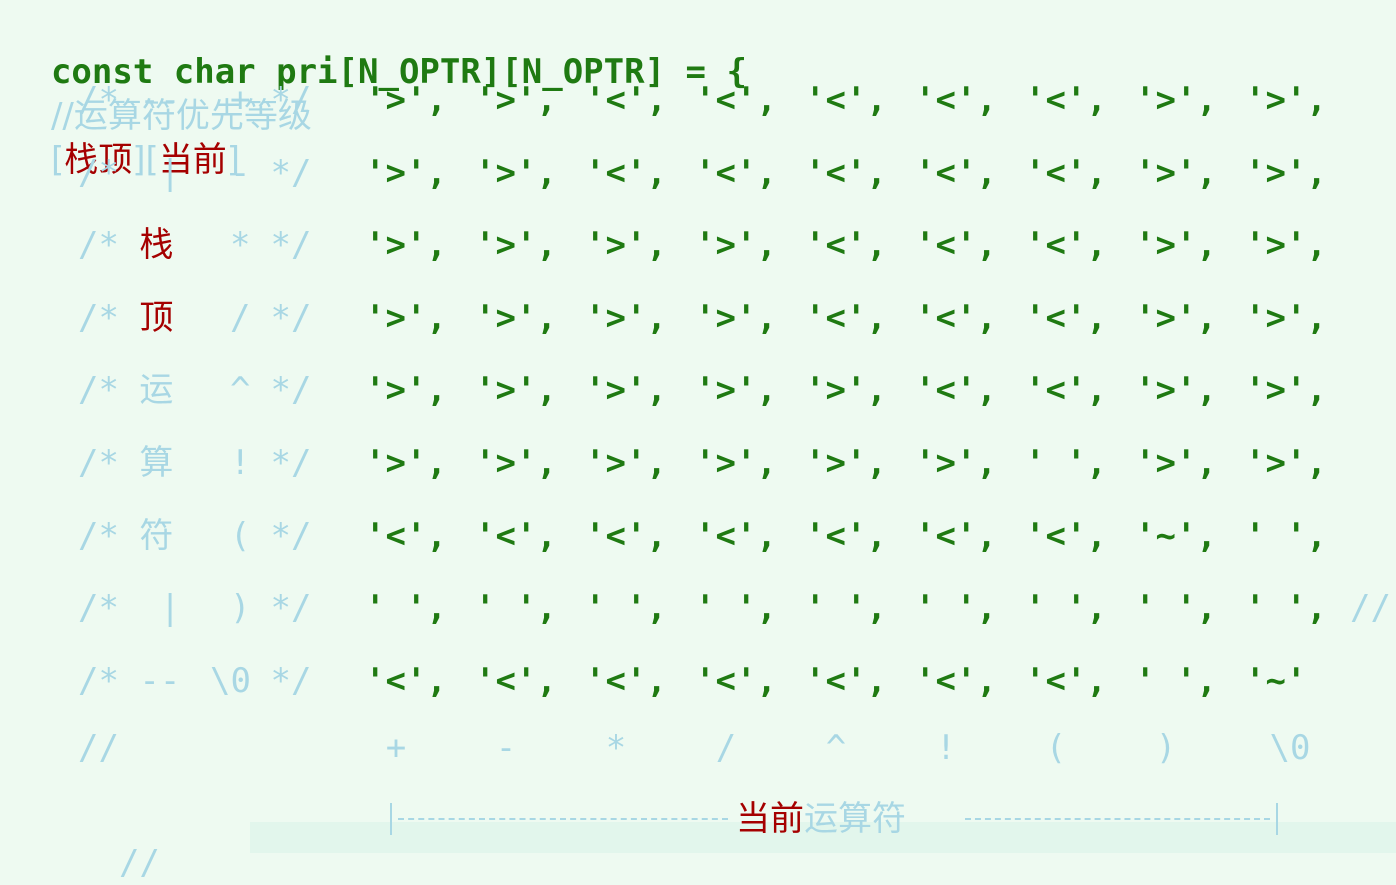 This screenshot has width=1396, height=885. I want to click on column-label: \0, so click(1290, 748).